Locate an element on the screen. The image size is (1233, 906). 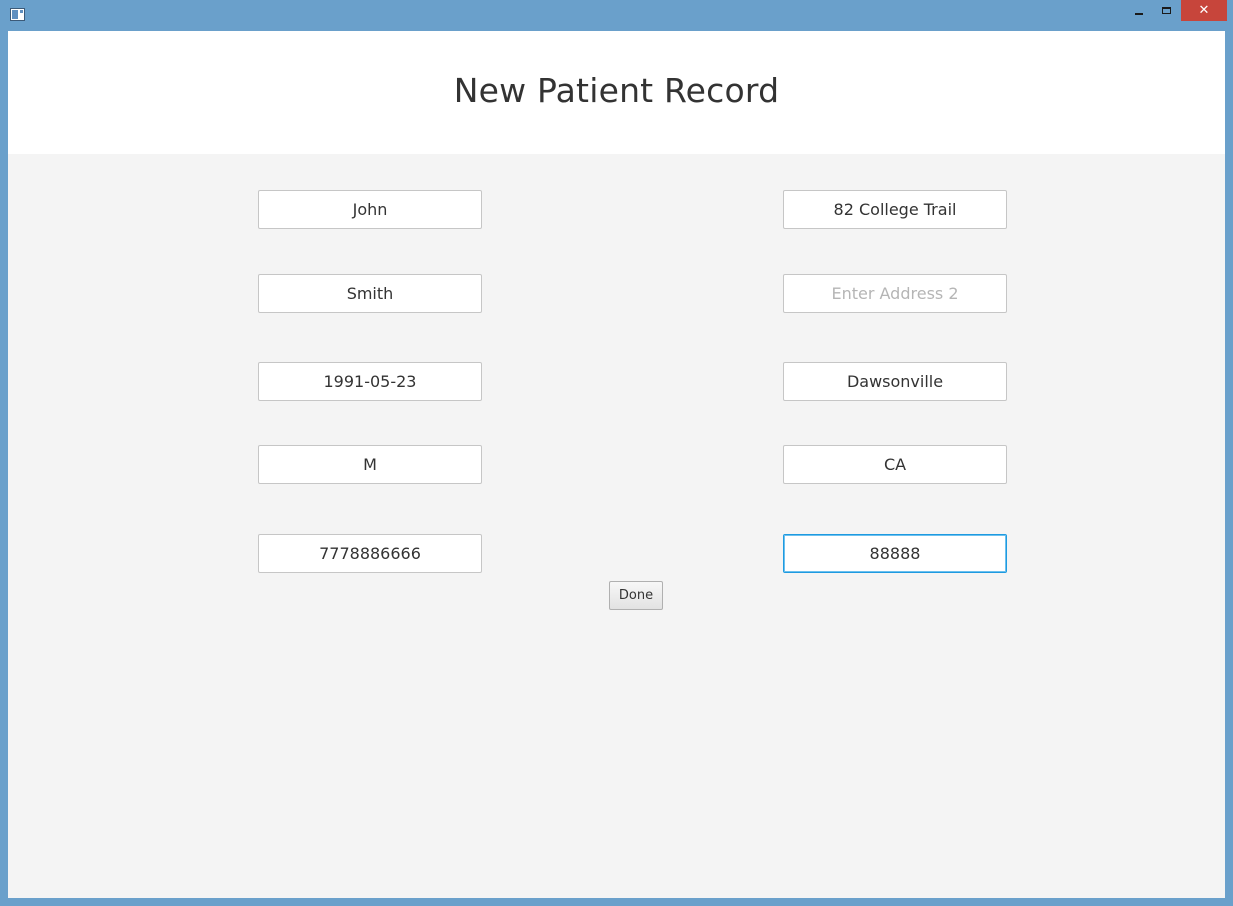
page-title: New Patient Record is located at coordinates (616, 90).